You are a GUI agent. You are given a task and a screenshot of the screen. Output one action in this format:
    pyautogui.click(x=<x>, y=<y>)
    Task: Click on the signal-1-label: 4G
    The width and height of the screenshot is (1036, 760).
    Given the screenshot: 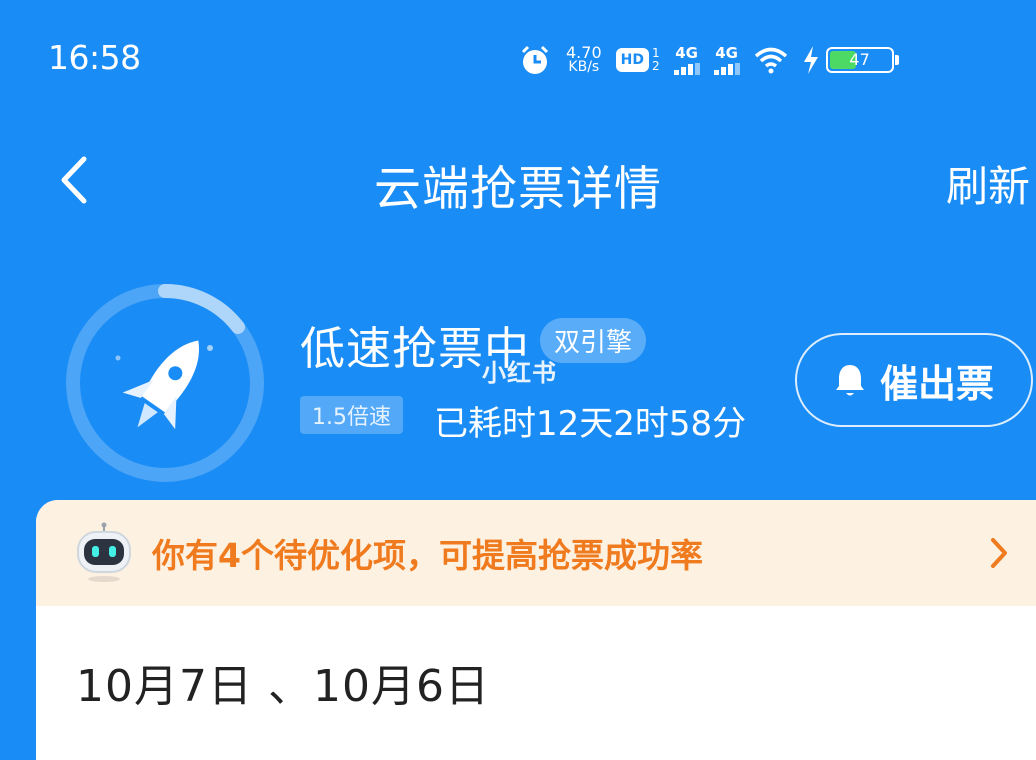 What is the action you would take?
    pyautogui.click(x=686, y=53)
    